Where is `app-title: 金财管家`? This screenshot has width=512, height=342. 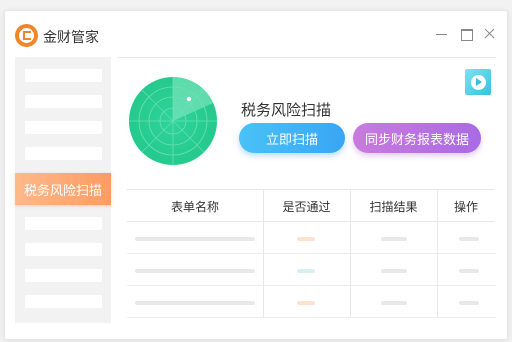 app-title: 金财管家 is located at coordinates (71, 38).